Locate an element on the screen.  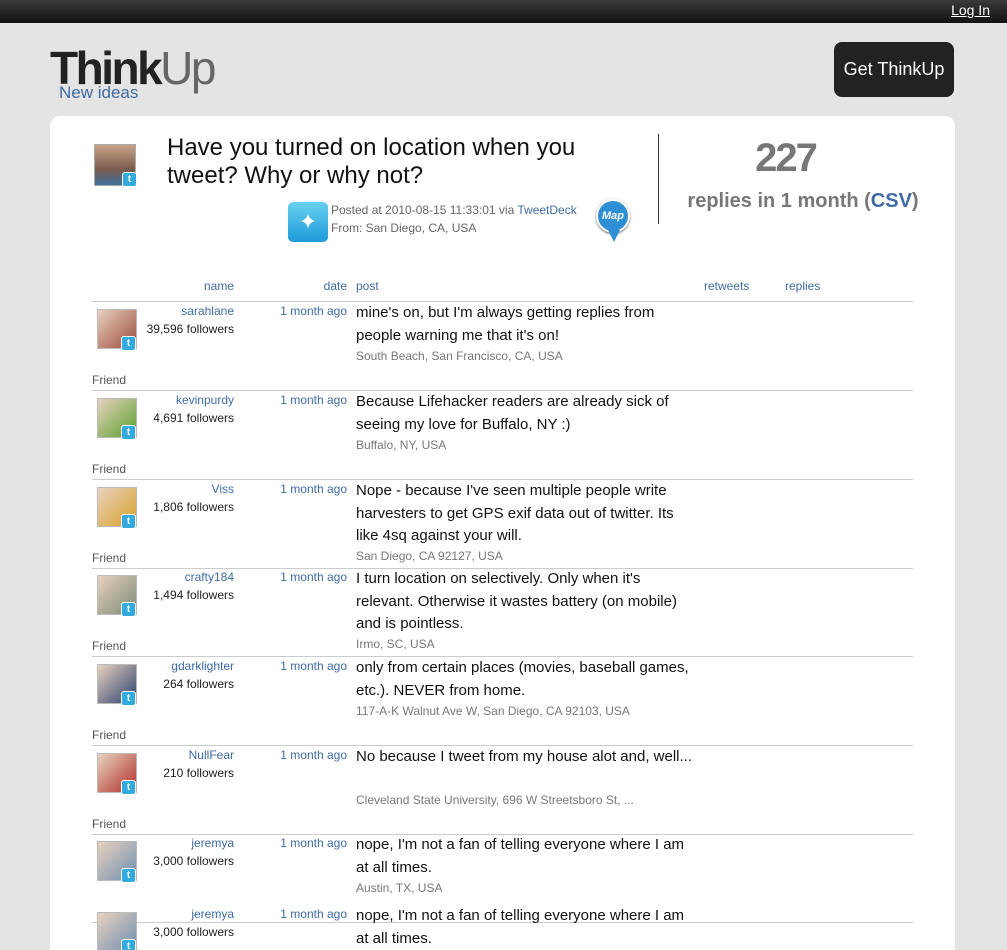
reply-location: Irmo, SC, USA is located at coordinates (395, 644).